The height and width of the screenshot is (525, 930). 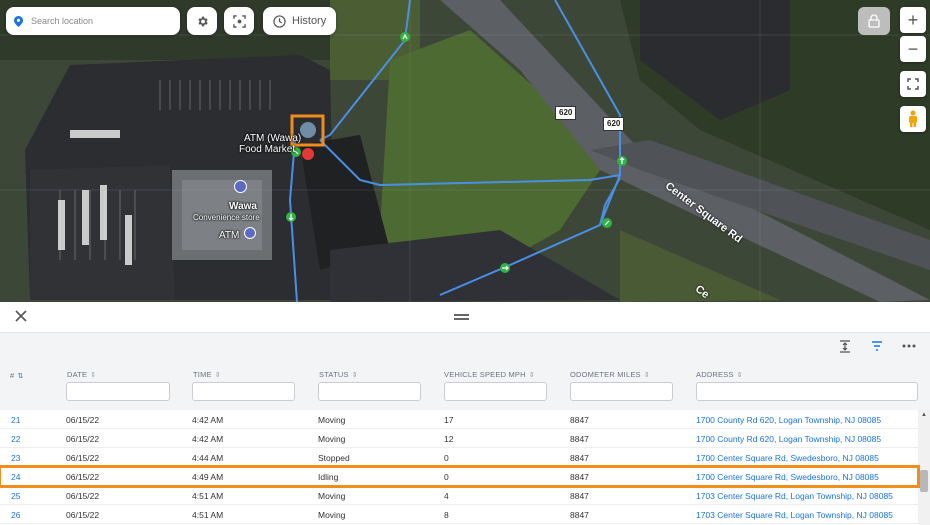 What do you see at coordinates (614, 124) in the screenshot?
I see `route-shield-620-b: 620` at bounding box center [614, 124].